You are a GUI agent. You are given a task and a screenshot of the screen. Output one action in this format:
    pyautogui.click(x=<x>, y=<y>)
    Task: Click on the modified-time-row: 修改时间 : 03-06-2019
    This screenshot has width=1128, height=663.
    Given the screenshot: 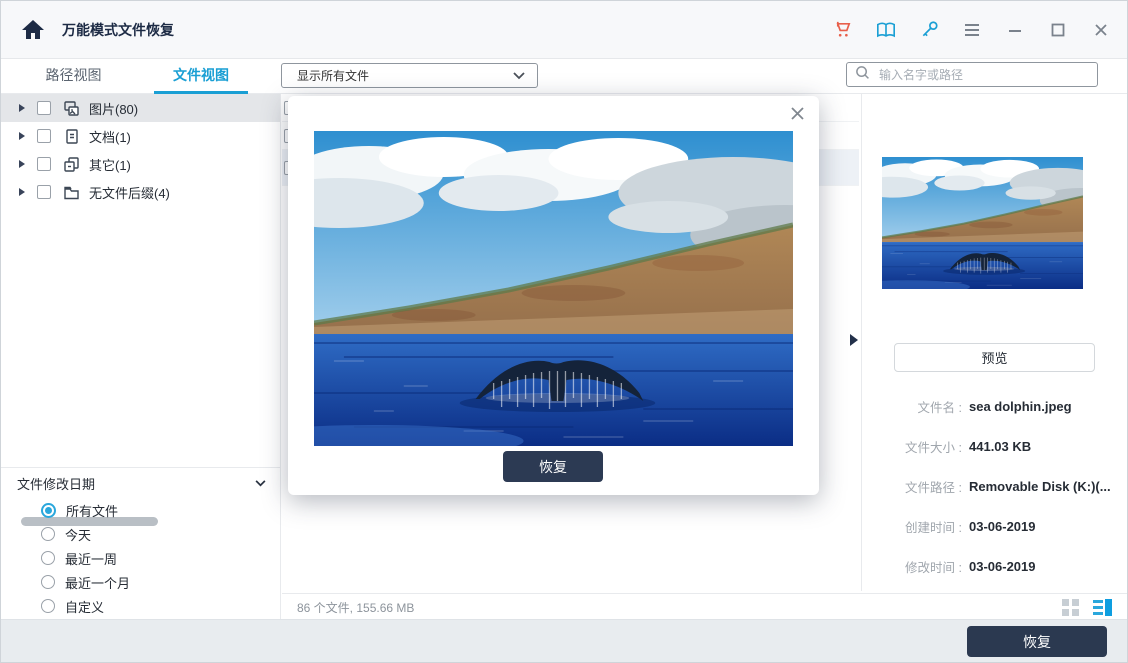 What is the action you would take?
    pyautogui.click(x=994, y=566)
    